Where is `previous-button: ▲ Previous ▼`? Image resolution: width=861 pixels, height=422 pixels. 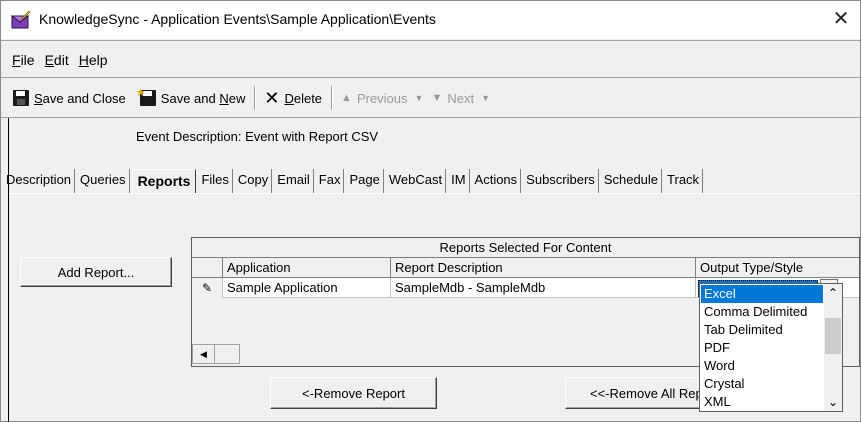 previous-button: ▲ Previous ▼ is located at coordinates (382, 98).